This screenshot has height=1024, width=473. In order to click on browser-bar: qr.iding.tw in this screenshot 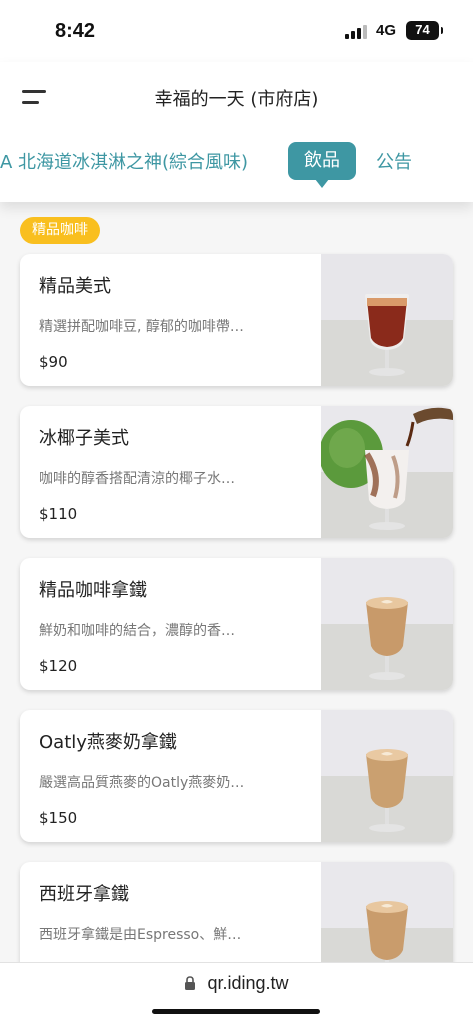, I will do `click(236, 993)`.